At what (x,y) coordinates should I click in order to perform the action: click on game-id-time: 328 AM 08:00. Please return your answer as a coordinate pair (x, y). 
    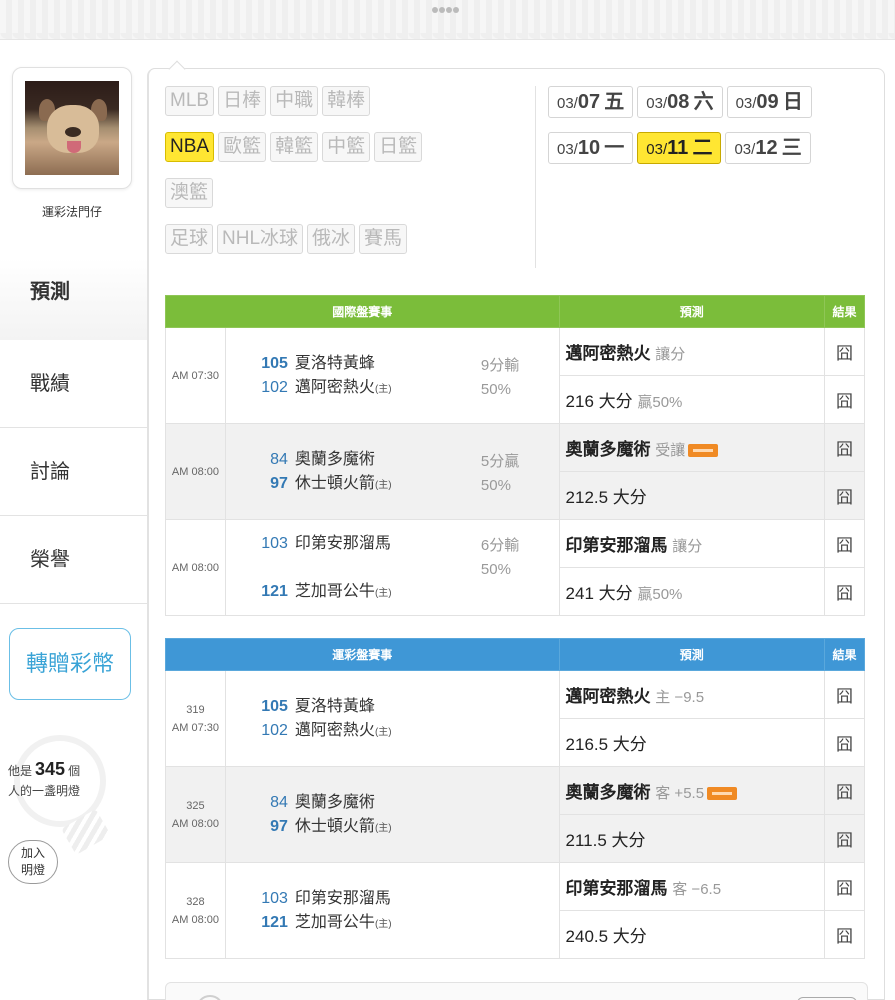
    Looking at the image, I should click on (195, 910).